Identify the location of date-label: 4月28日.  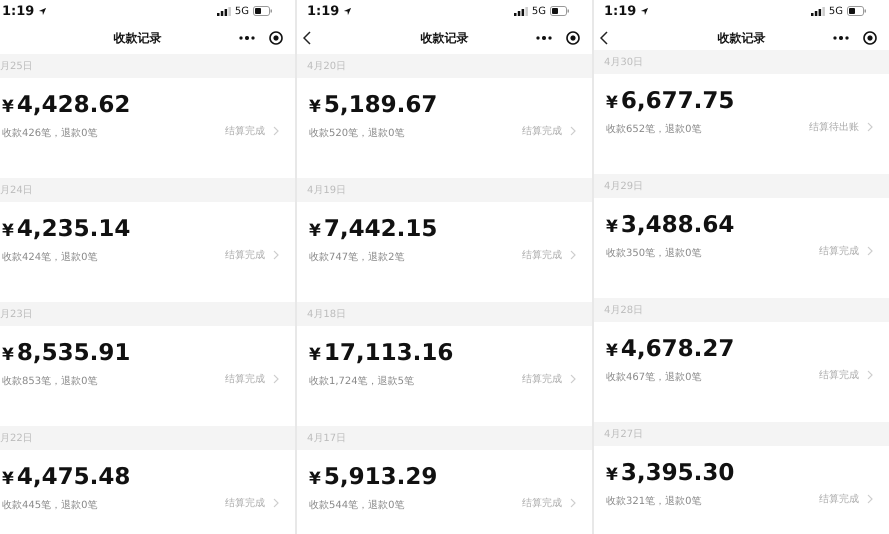
(624, 310).